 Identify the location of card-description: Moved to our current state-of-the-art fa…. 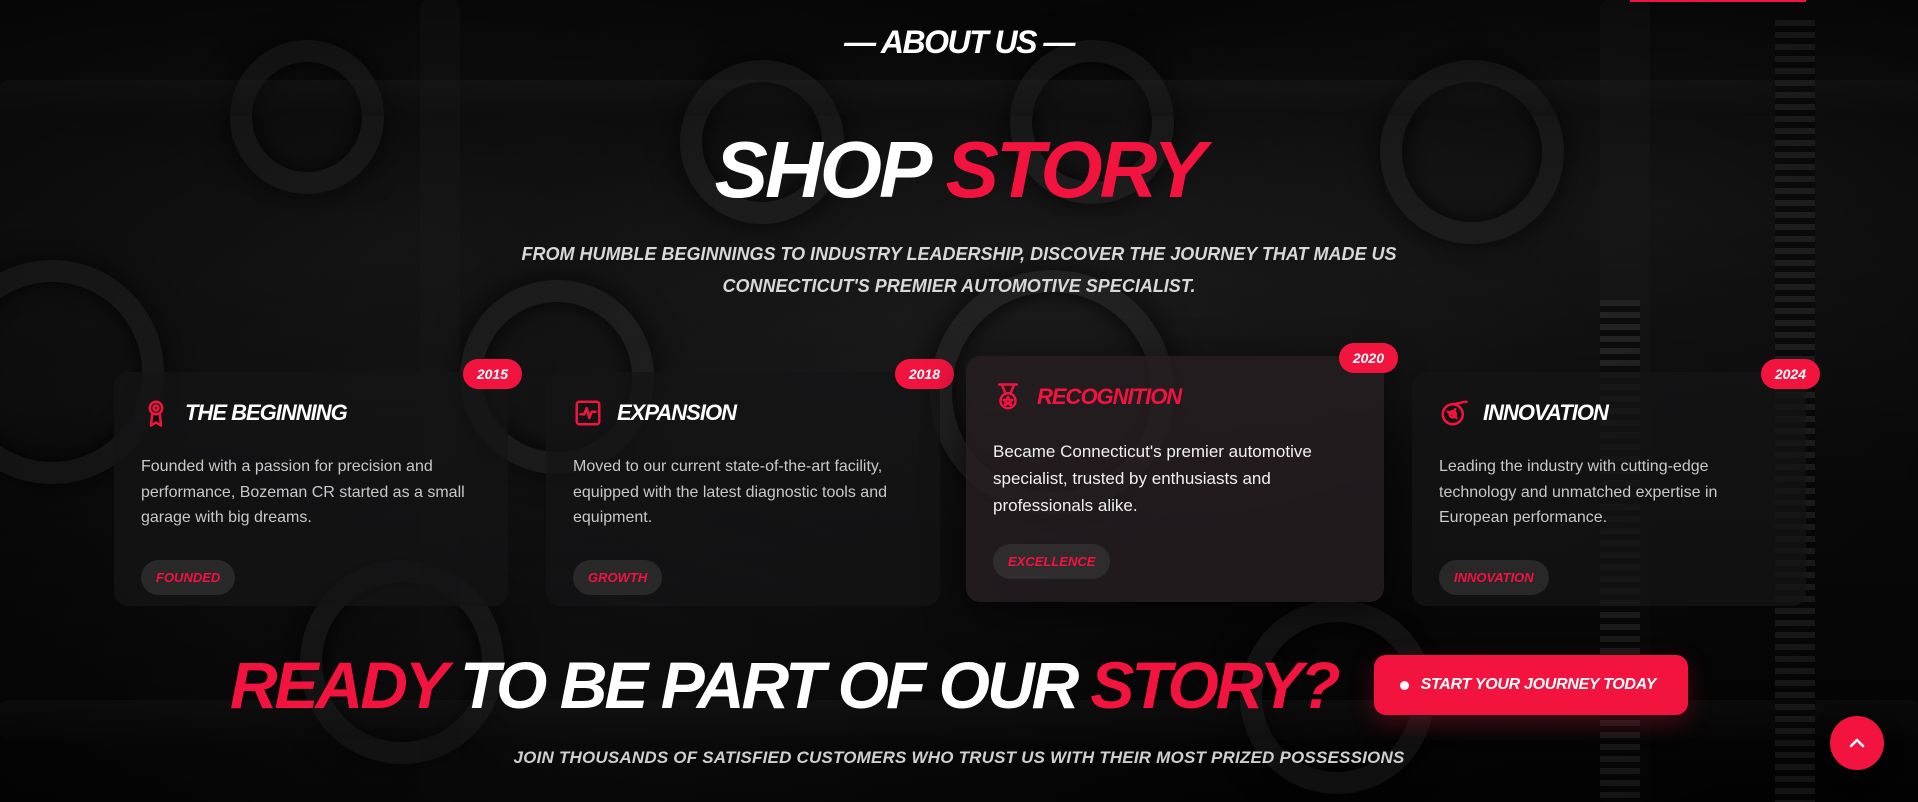
(730, 492).